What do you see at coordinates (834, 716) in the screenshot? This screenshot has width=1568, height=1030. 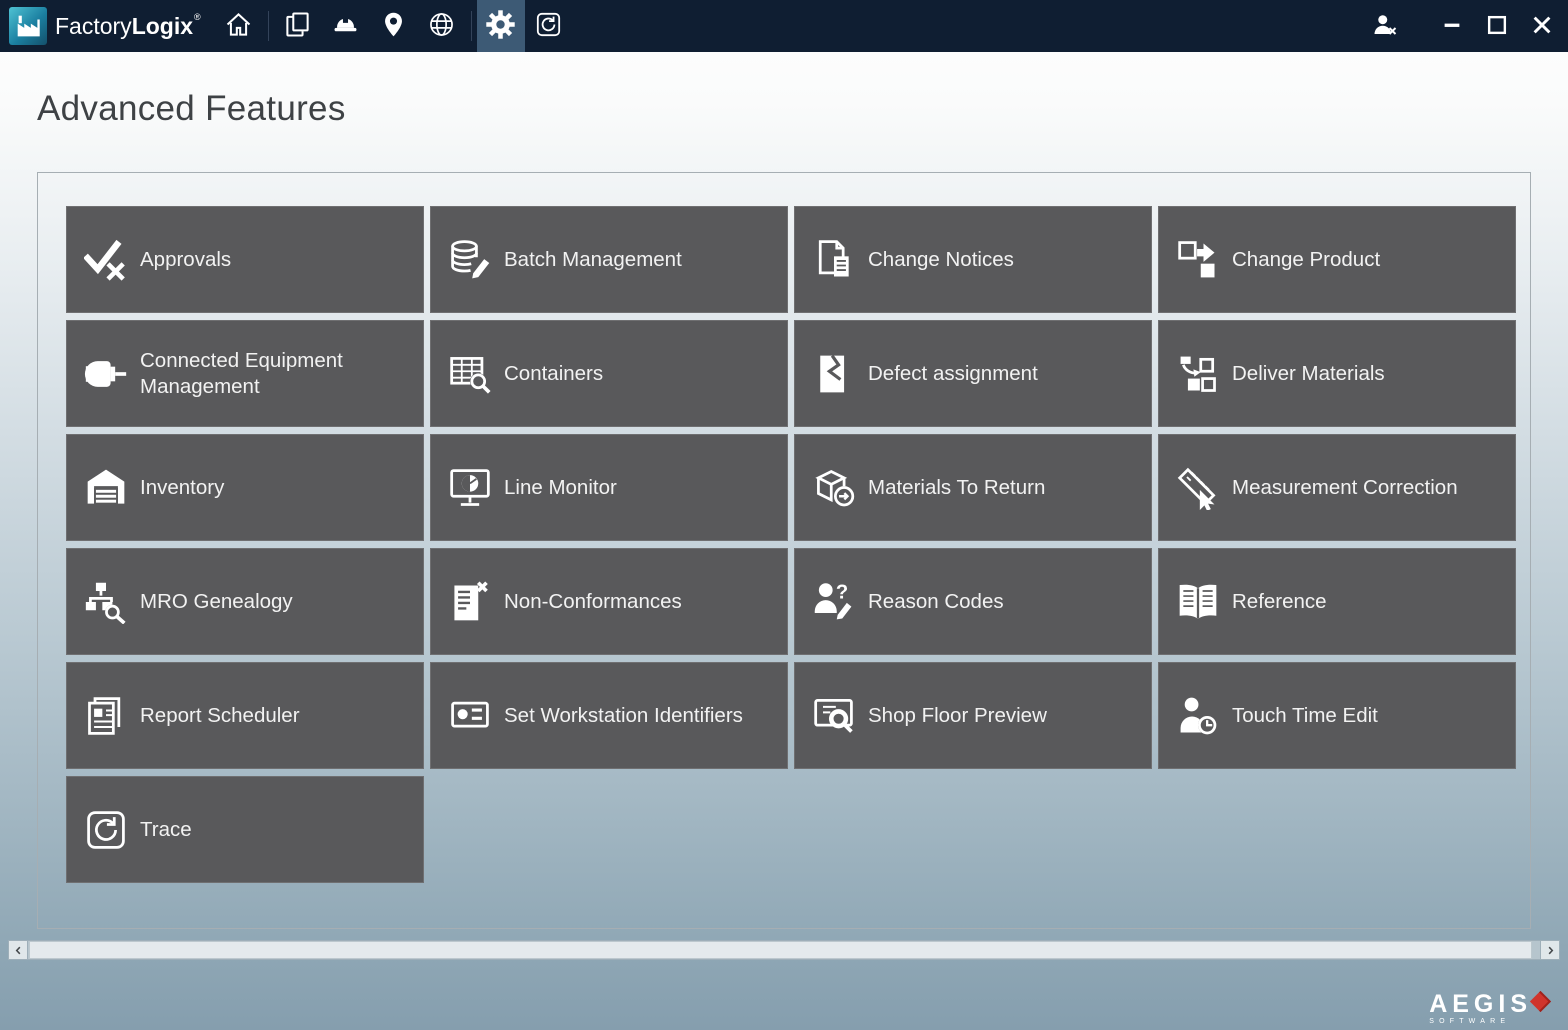 I see `shop-floor-preview-icon` at bounding box center [834, 716].